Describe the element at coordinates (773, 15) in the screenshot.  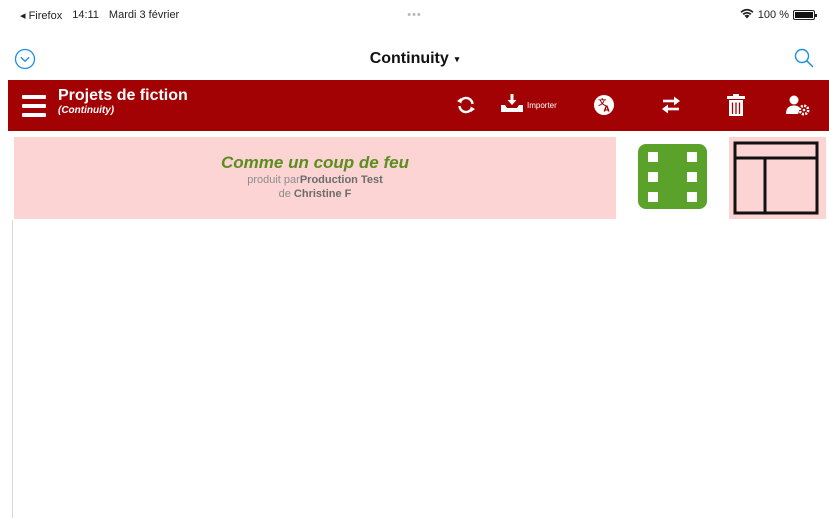
I see `battery-percent: 100 %` at that location.